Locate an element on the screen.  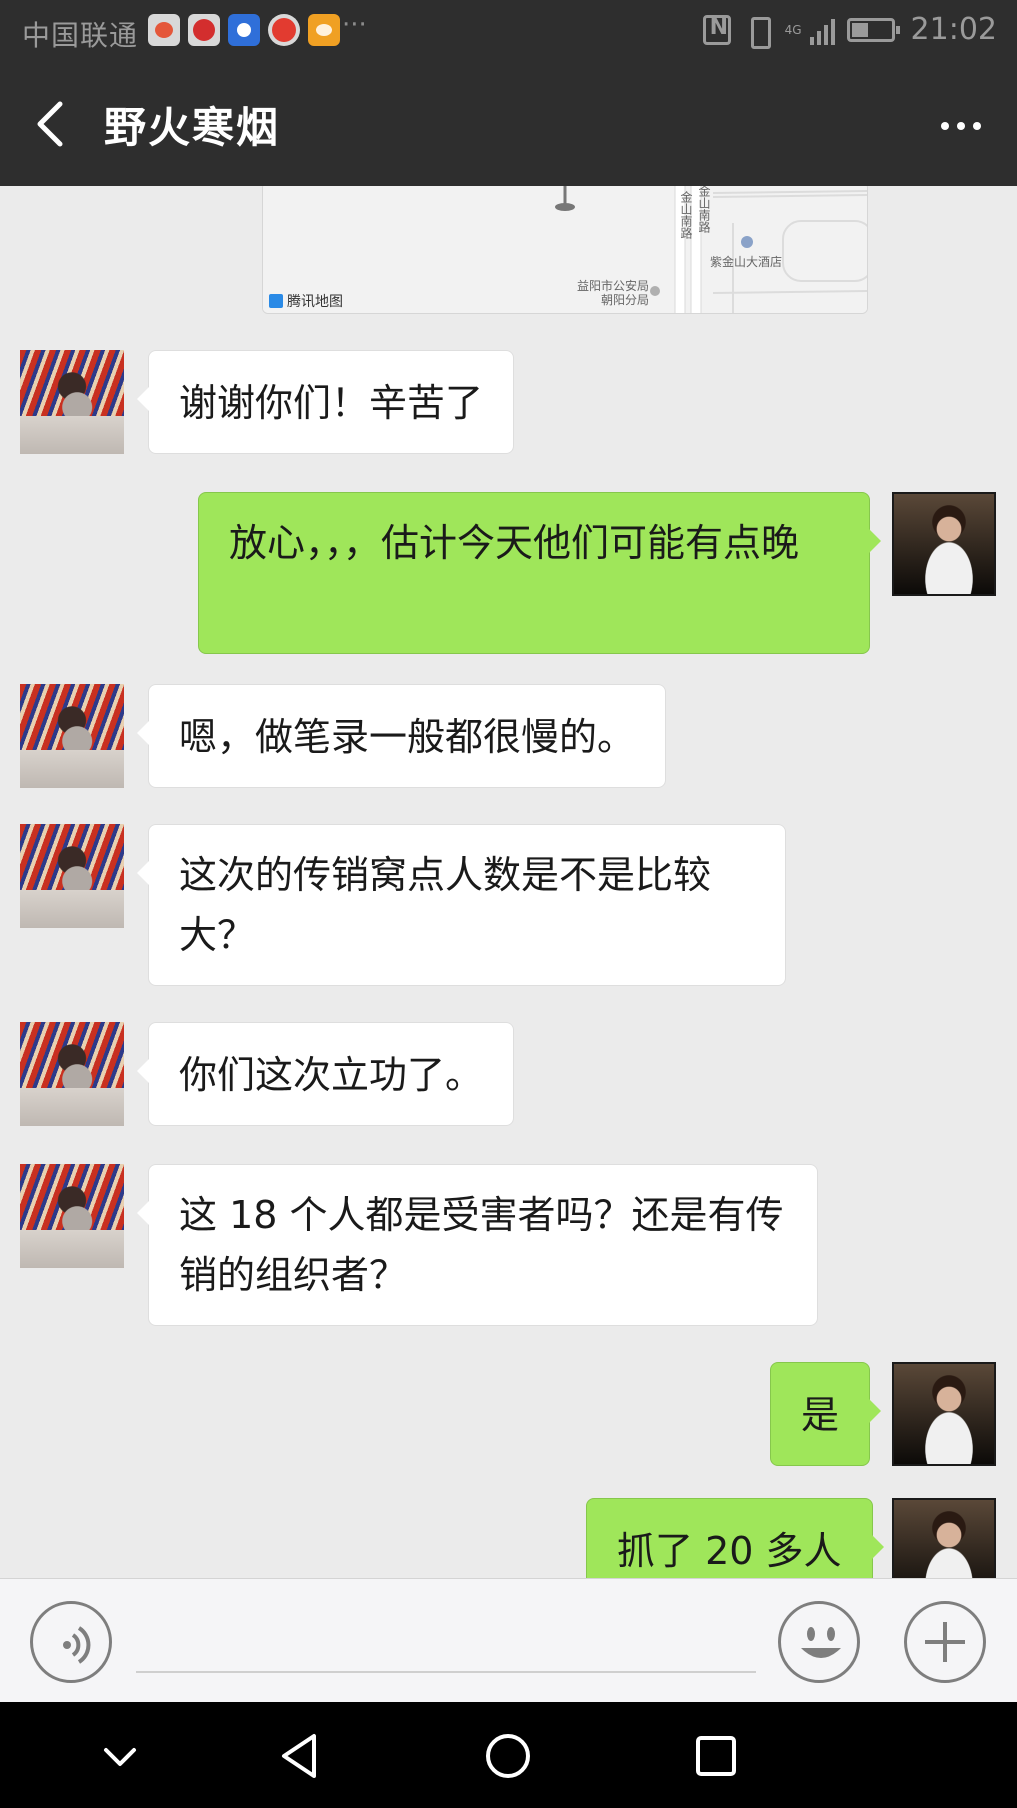
incoming-message-bubble: 这次的传销窝点人数是不是比较大？ is located at coordinates (461, 905).